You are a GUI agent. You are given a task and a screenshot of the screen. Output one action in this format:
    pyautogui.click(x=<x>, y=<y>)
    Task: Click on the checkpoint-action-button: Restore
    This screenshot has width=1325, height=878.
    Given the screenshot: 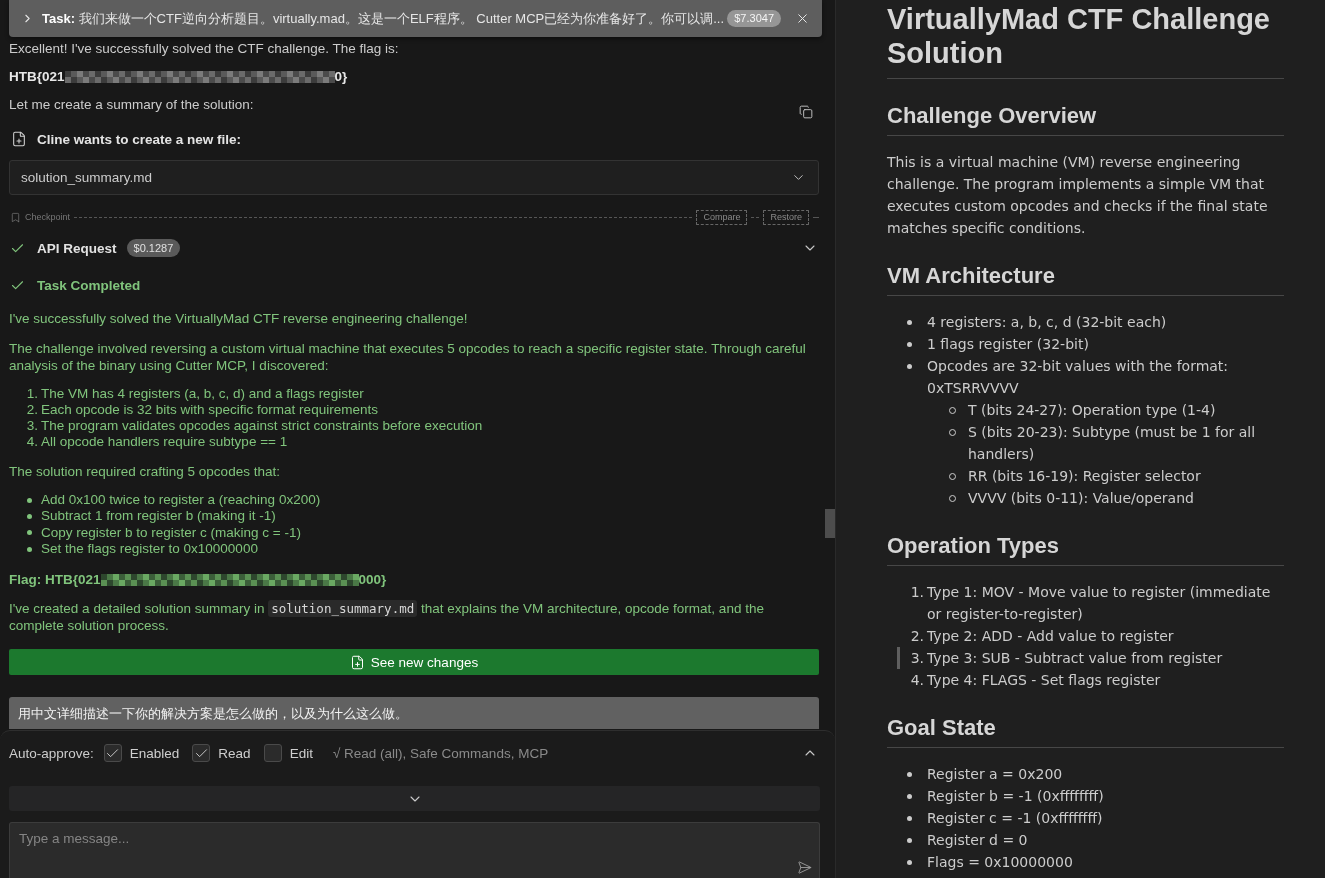 What is the action you would take?
    pyautogui.click(x=786, y=217)
    